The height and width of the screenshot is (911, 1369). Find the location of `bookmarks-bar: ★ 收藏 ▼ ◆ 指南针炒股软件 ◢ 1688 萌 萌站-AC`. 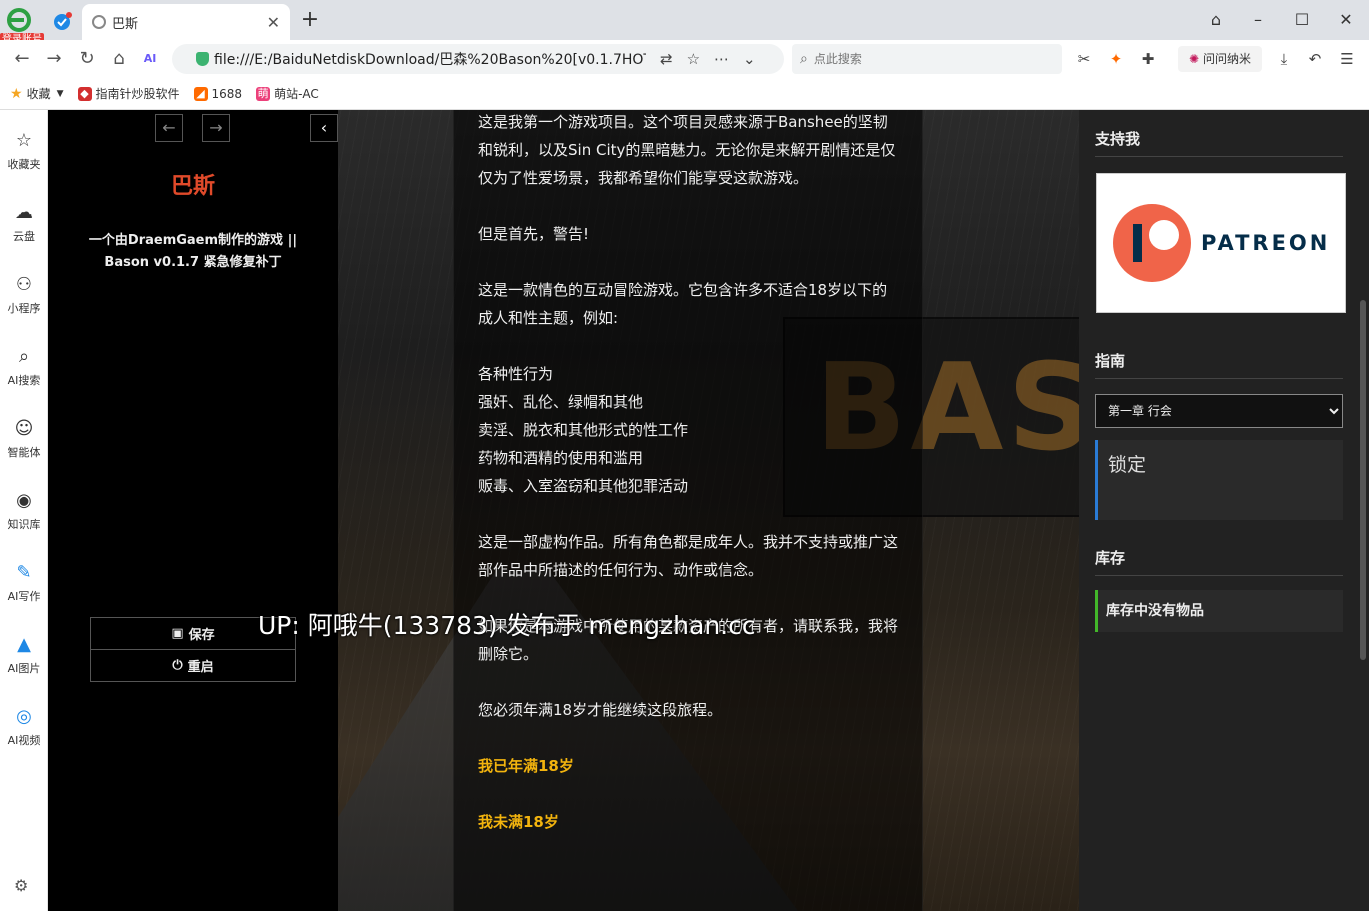

bookmarks-bar: ★ 收藏 ▼ ◆ 指南针炒股软件 ◢ 1688 萌 萌站-AC is located at coordinates (684, 94).